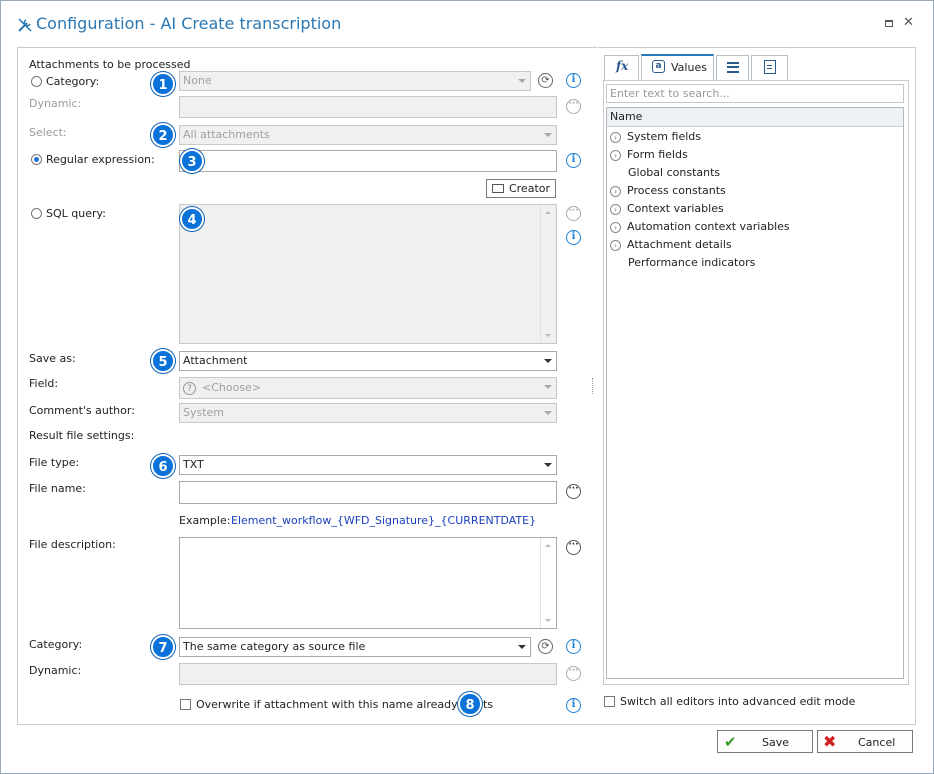 This screenshot has width=934, height=774. Describe the element at coordinates (668, 191) in the screenshot. I see `tree-item-process-constants: › Process constants` at that location.